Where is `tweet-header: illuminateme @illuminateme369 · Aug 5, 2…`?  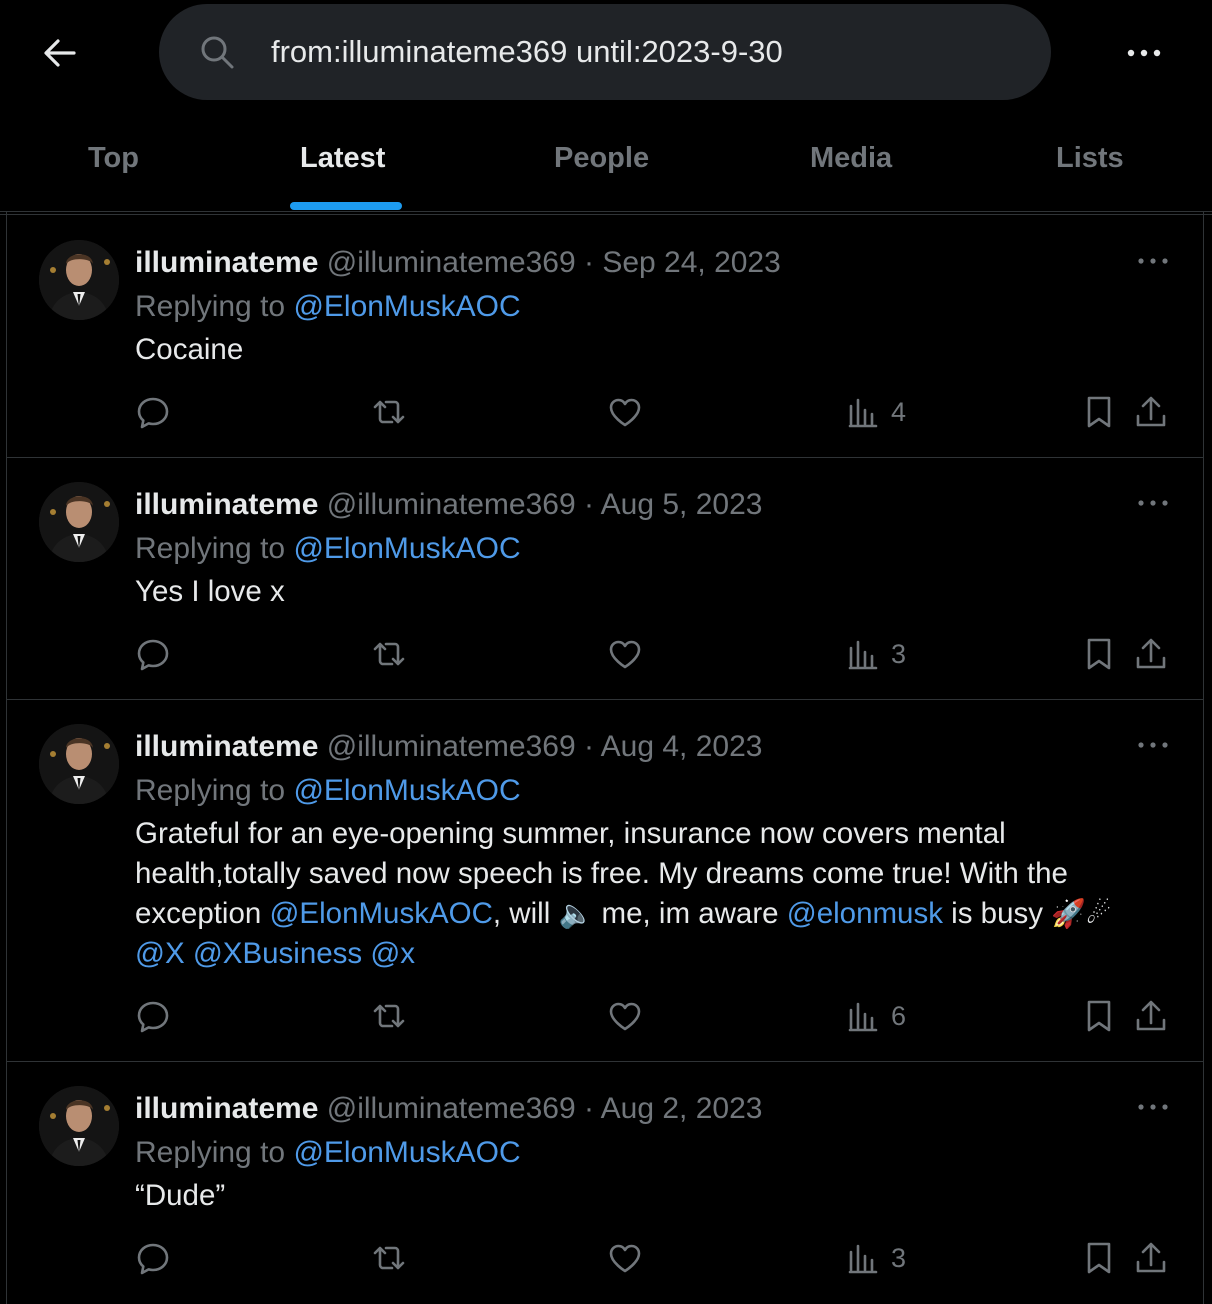 tweet-header: illuminateme @illuminateme369 · Aug 5, 2… is located at coordinates (448, 505).